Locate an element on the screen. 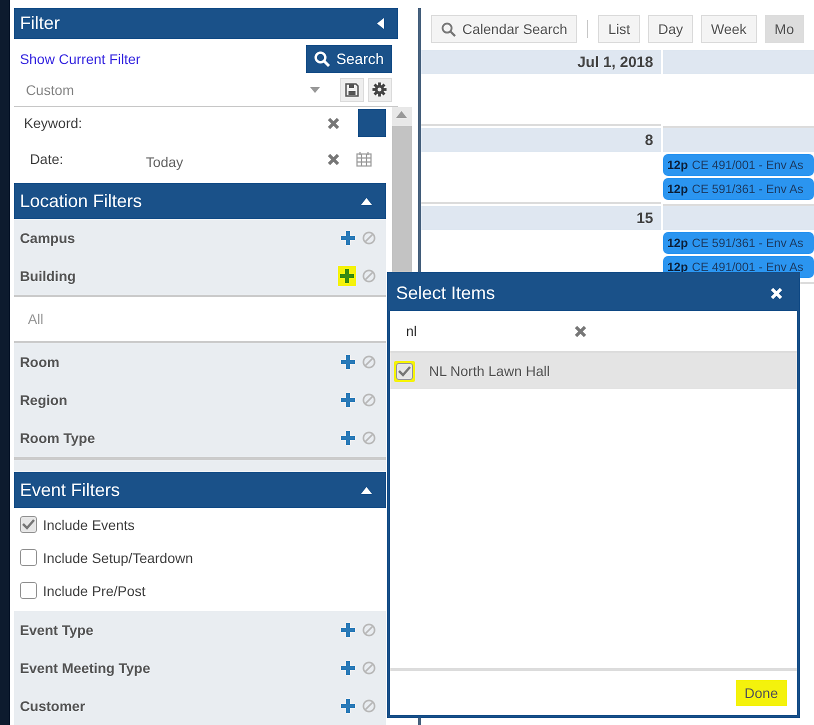 This screenshot has width=814, height=725. collapse-left-icon is located at coordinates (380, 23).